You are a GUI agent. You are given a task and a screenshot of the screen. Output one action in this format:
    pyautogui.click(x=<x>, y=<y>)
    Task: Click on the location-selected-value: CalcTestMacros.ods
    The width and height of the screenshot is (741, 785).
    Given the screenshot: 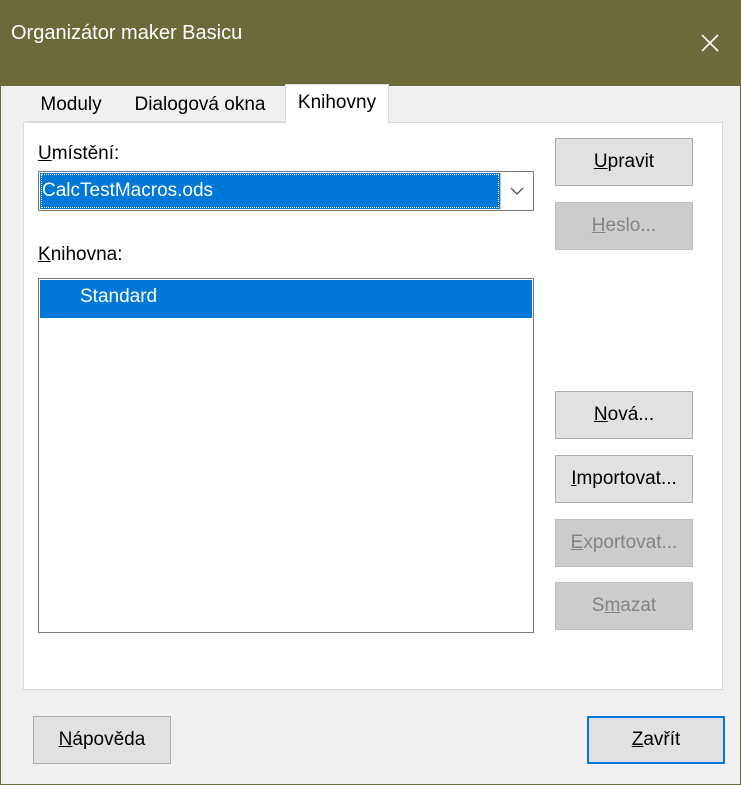 What is the action you would take?
    pyautogui.click(x=270, y=191)
    